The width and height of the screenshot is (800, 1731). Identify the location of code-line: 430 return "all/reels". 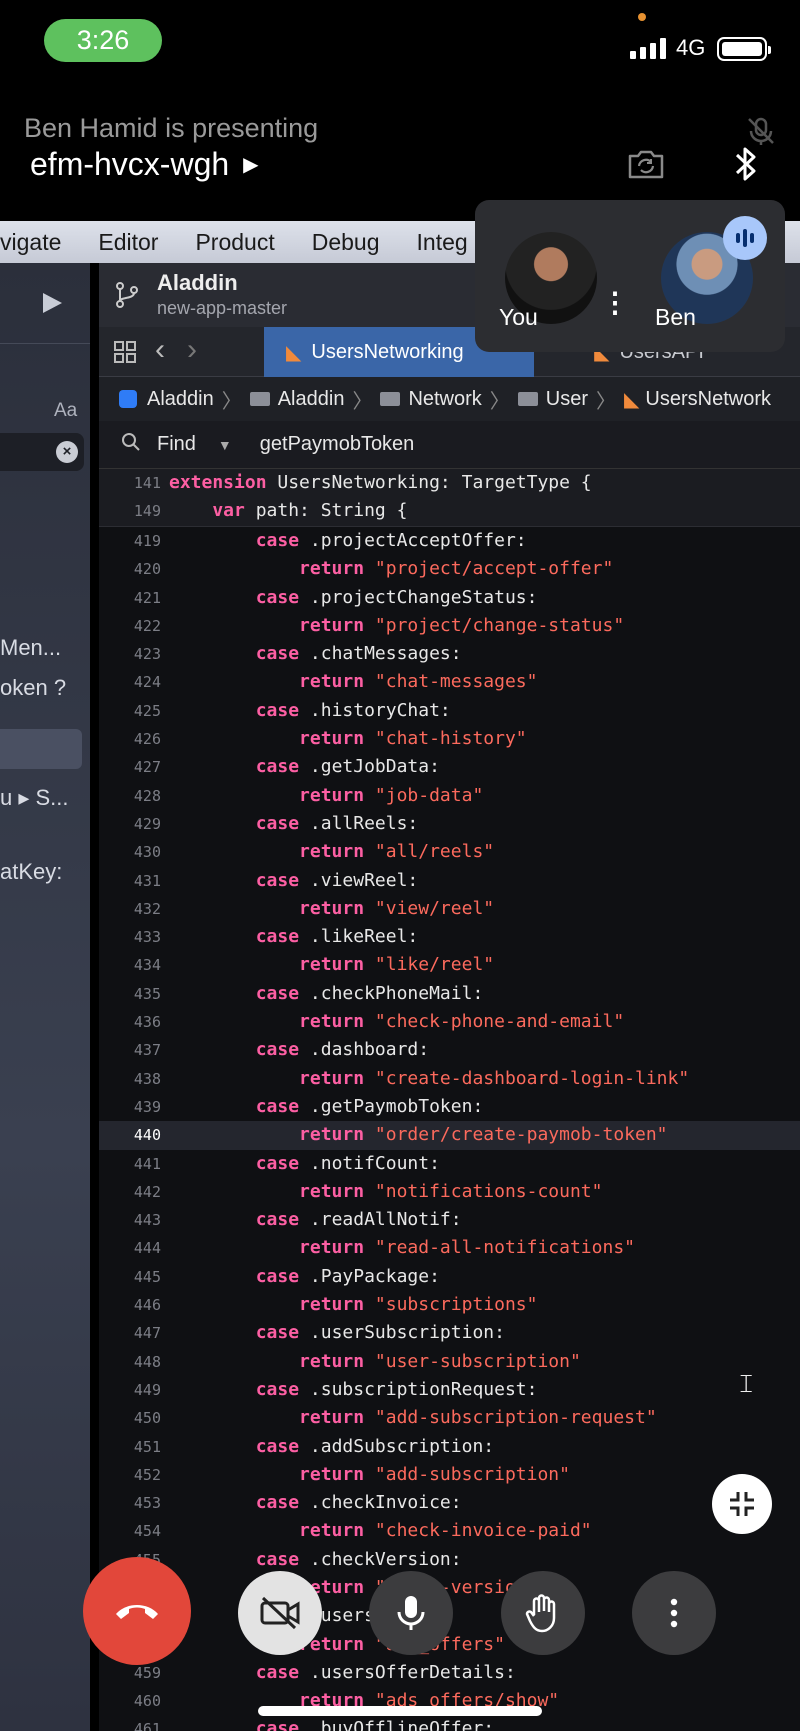
(449, 852).